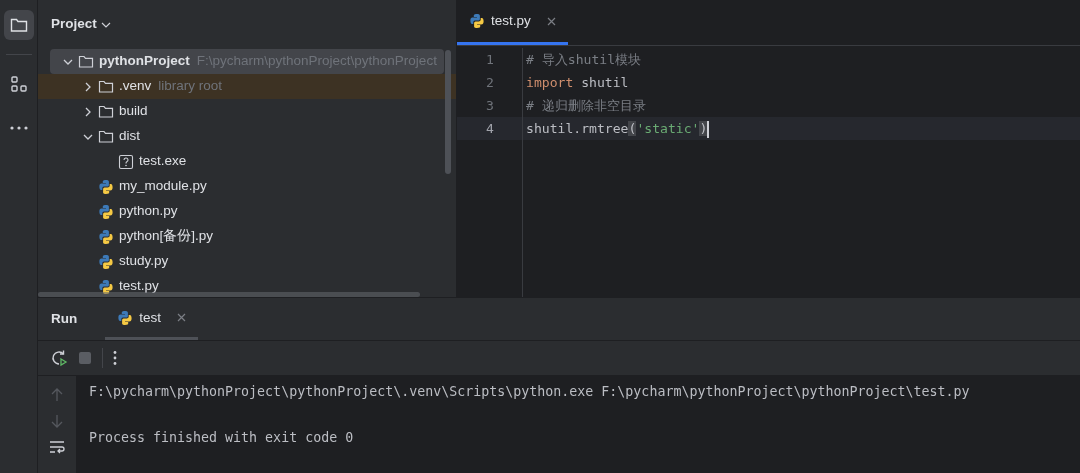 The image size is (1080, 473). Describe the element at coordinates (129, 136) in the screenshot. I see `folder-name: dist` at that location.